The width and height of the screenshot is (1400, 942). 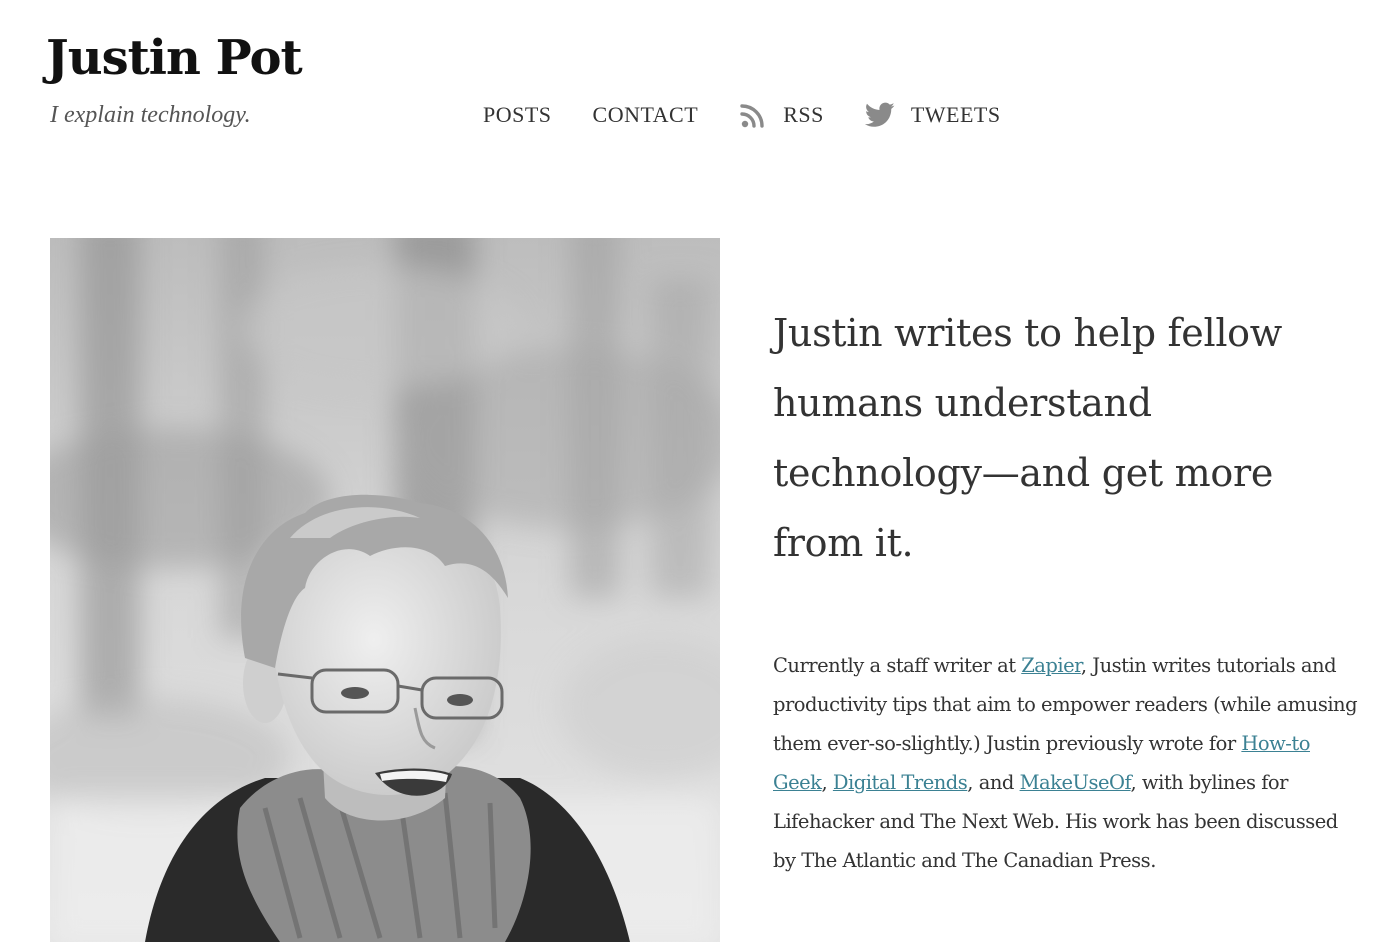 What do you see at coordinates (900, 782) in the screenshot?
I see `digital-trends-link: Digital Trends` at bounding box center [900, 782].